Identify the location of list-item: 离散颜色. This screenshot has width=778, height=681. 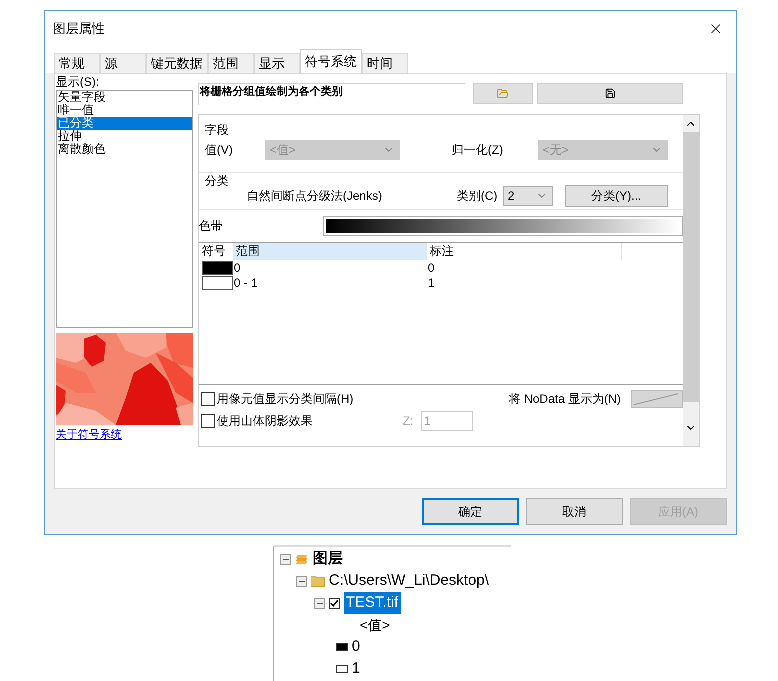
(124, 149).